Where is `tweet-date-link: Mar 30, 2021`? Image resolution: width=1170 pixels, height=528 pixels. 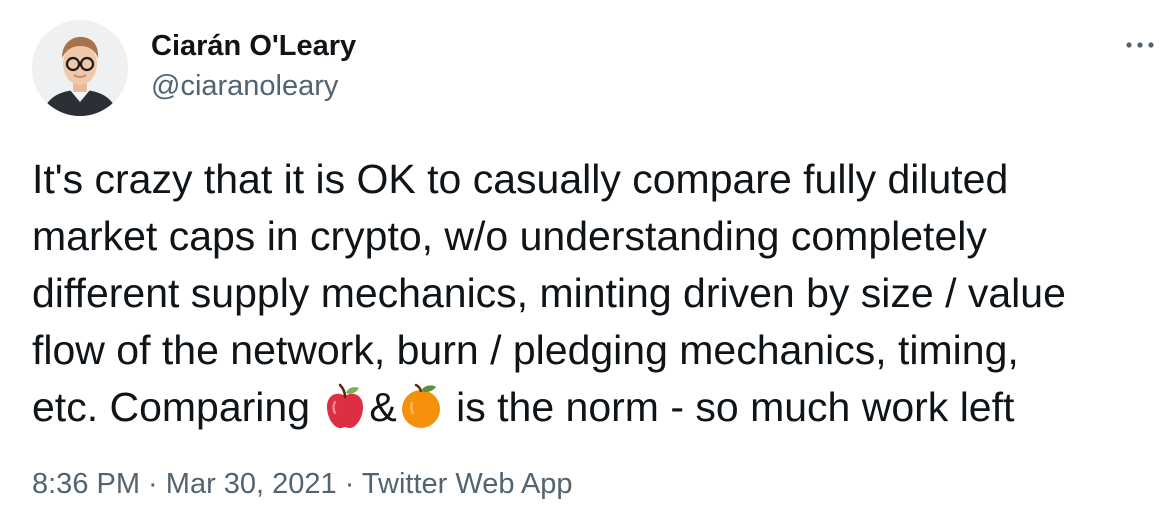
tweet-date-link: Mar 30, 2021 is located at coordinates (251, 484).